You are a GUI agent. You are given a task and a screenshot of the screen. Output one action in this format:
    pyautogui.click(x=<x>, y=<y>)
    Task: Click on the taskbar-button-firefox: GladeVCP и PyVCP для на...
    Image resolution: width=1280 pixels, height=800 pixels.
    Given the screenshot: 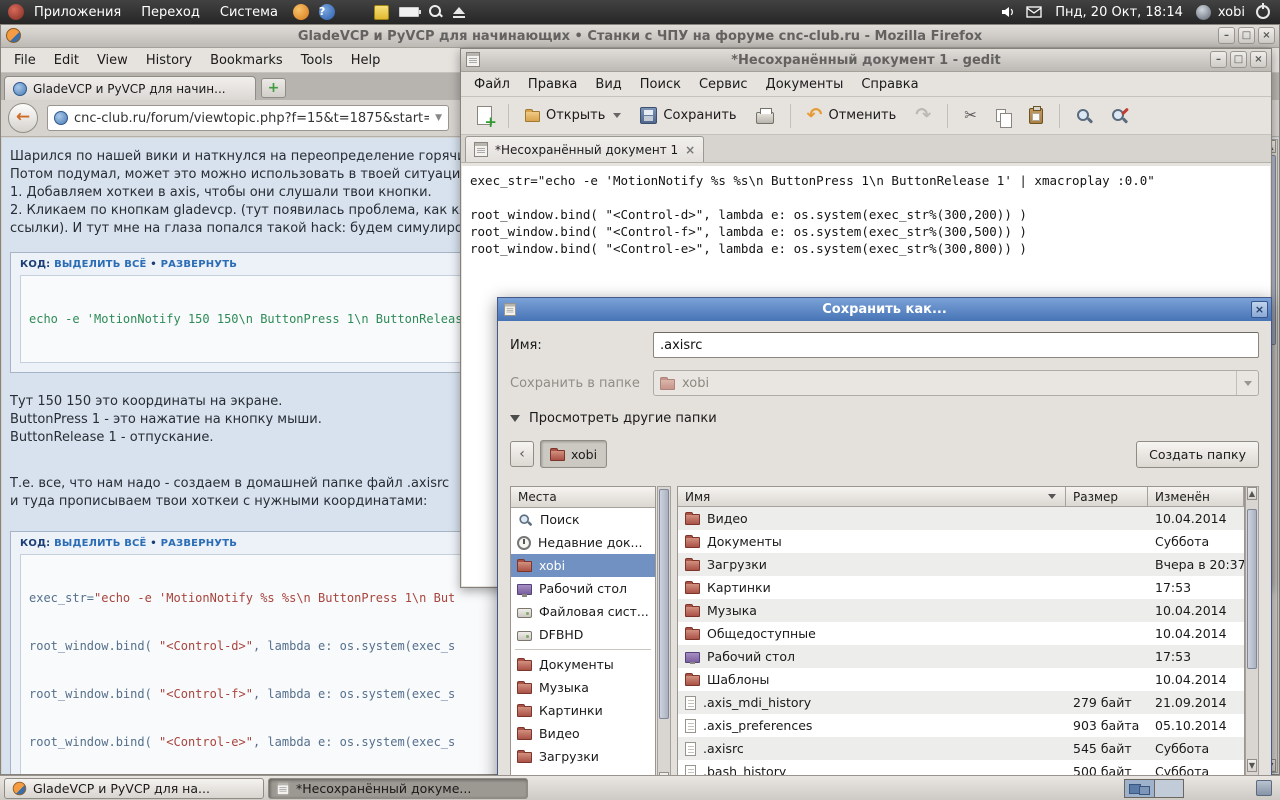 What is the action you would take?
    pyautogui.click(x=134, y=788)
    